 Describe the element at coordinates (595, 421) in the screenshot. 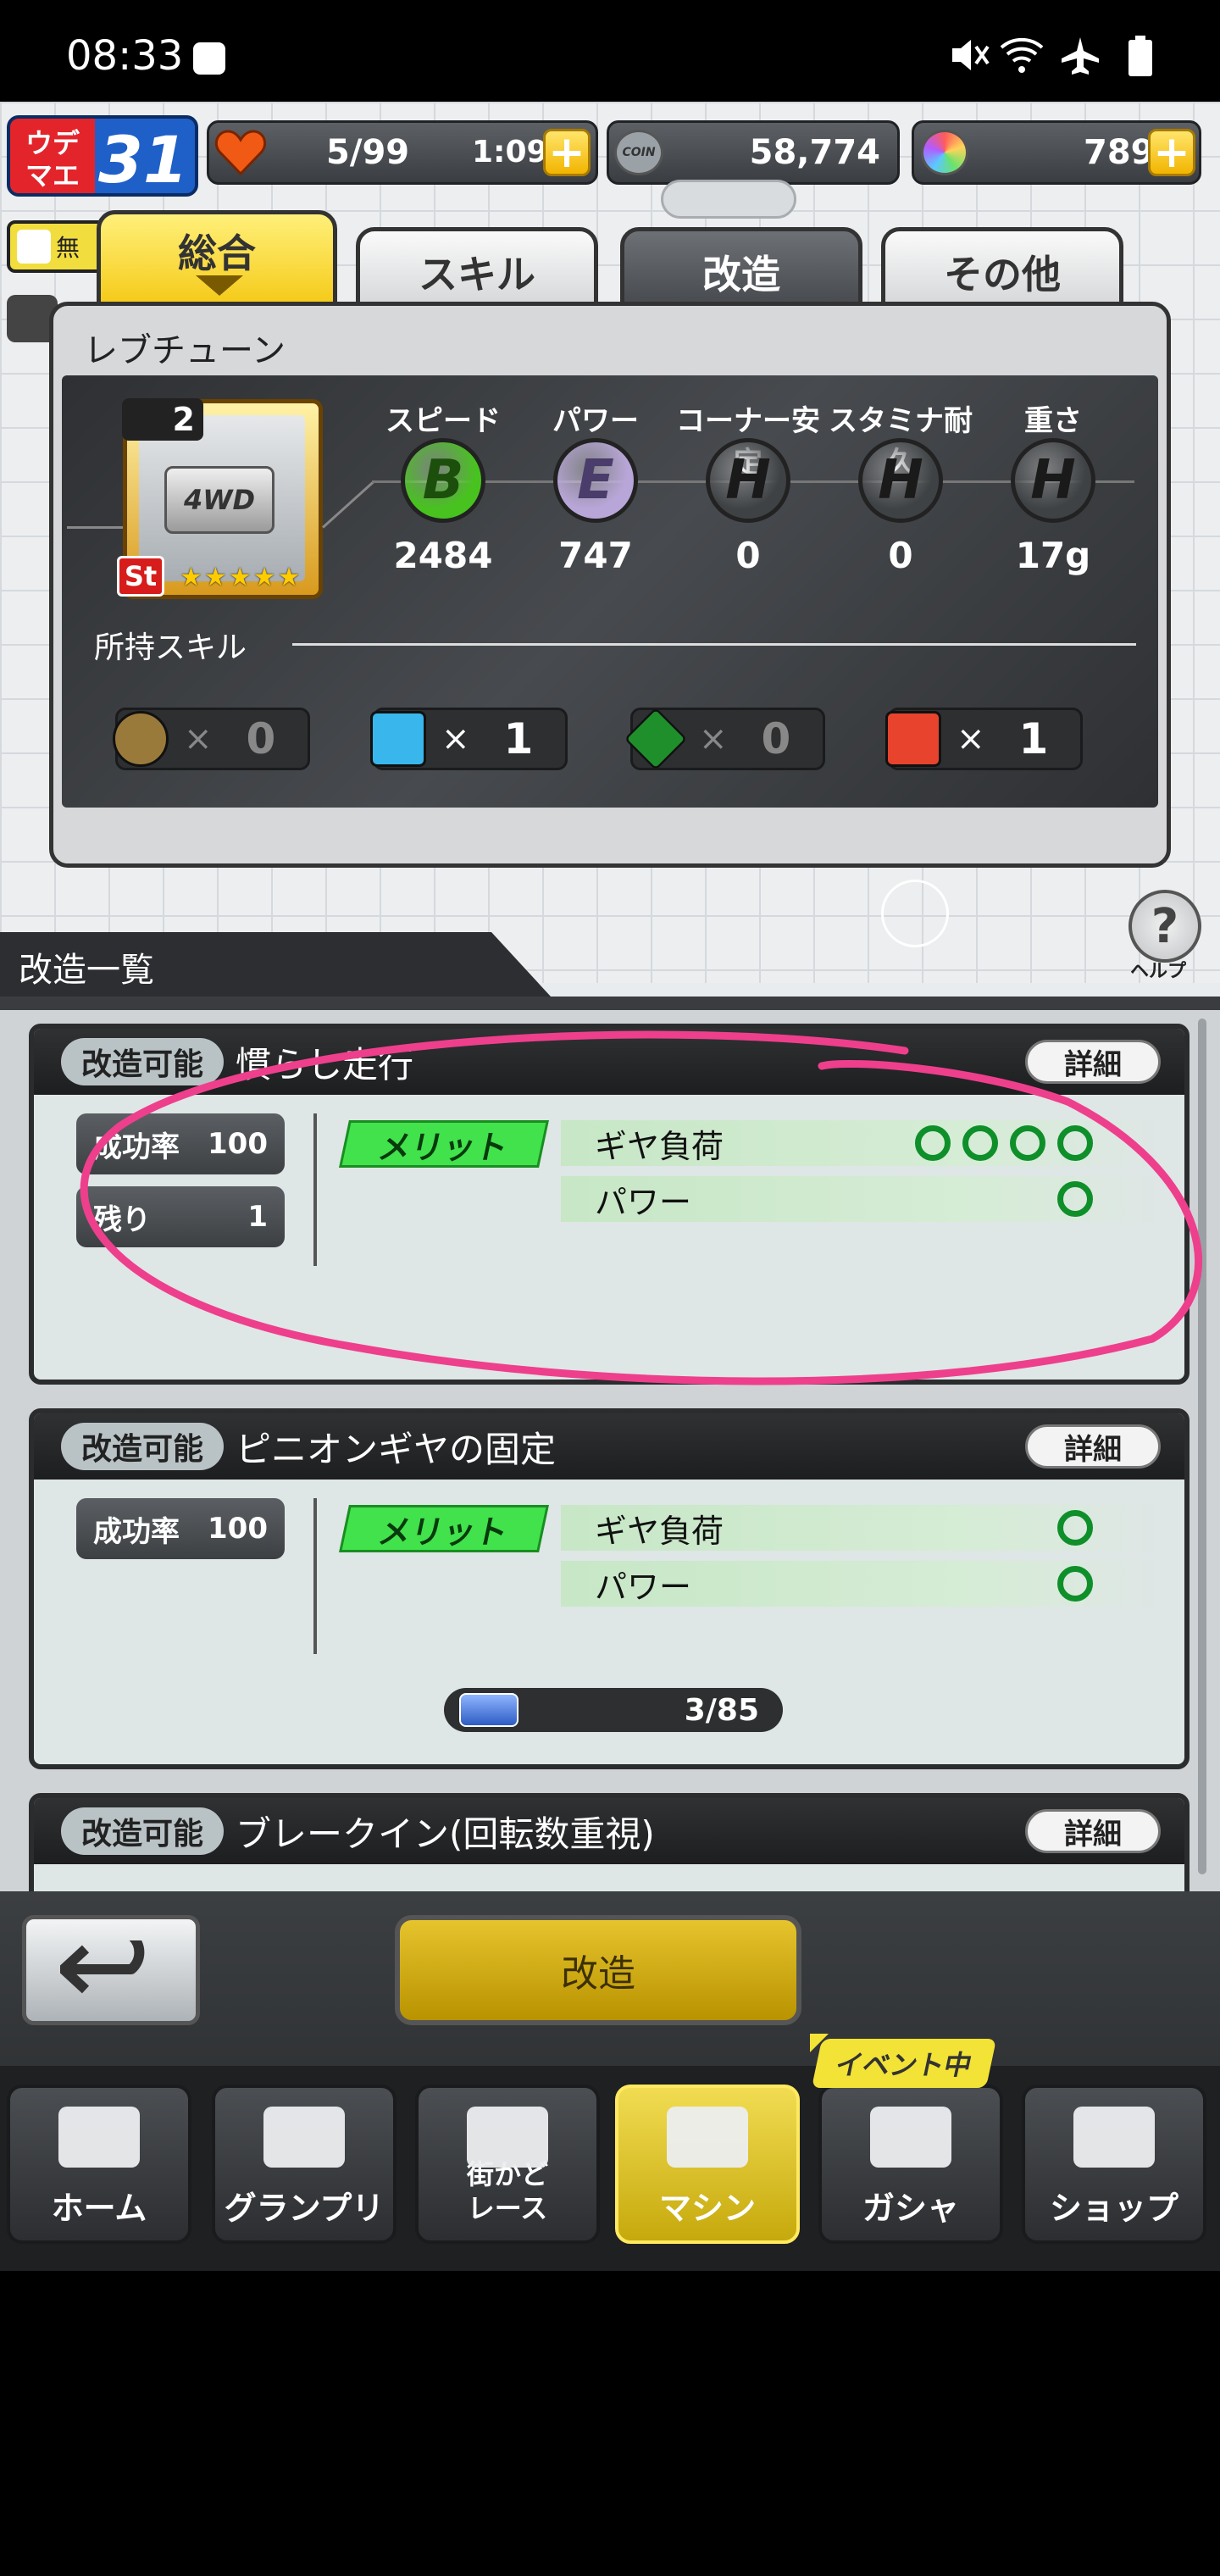

I see `stat-label: パワー` at that location.